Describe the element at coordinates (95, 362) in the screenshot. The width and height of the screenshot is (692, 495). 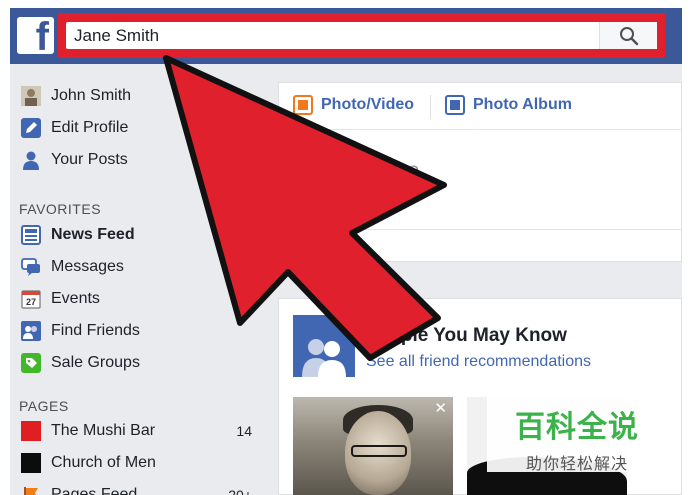
I see `sidebar-item-label: Sale Groups` at that location.